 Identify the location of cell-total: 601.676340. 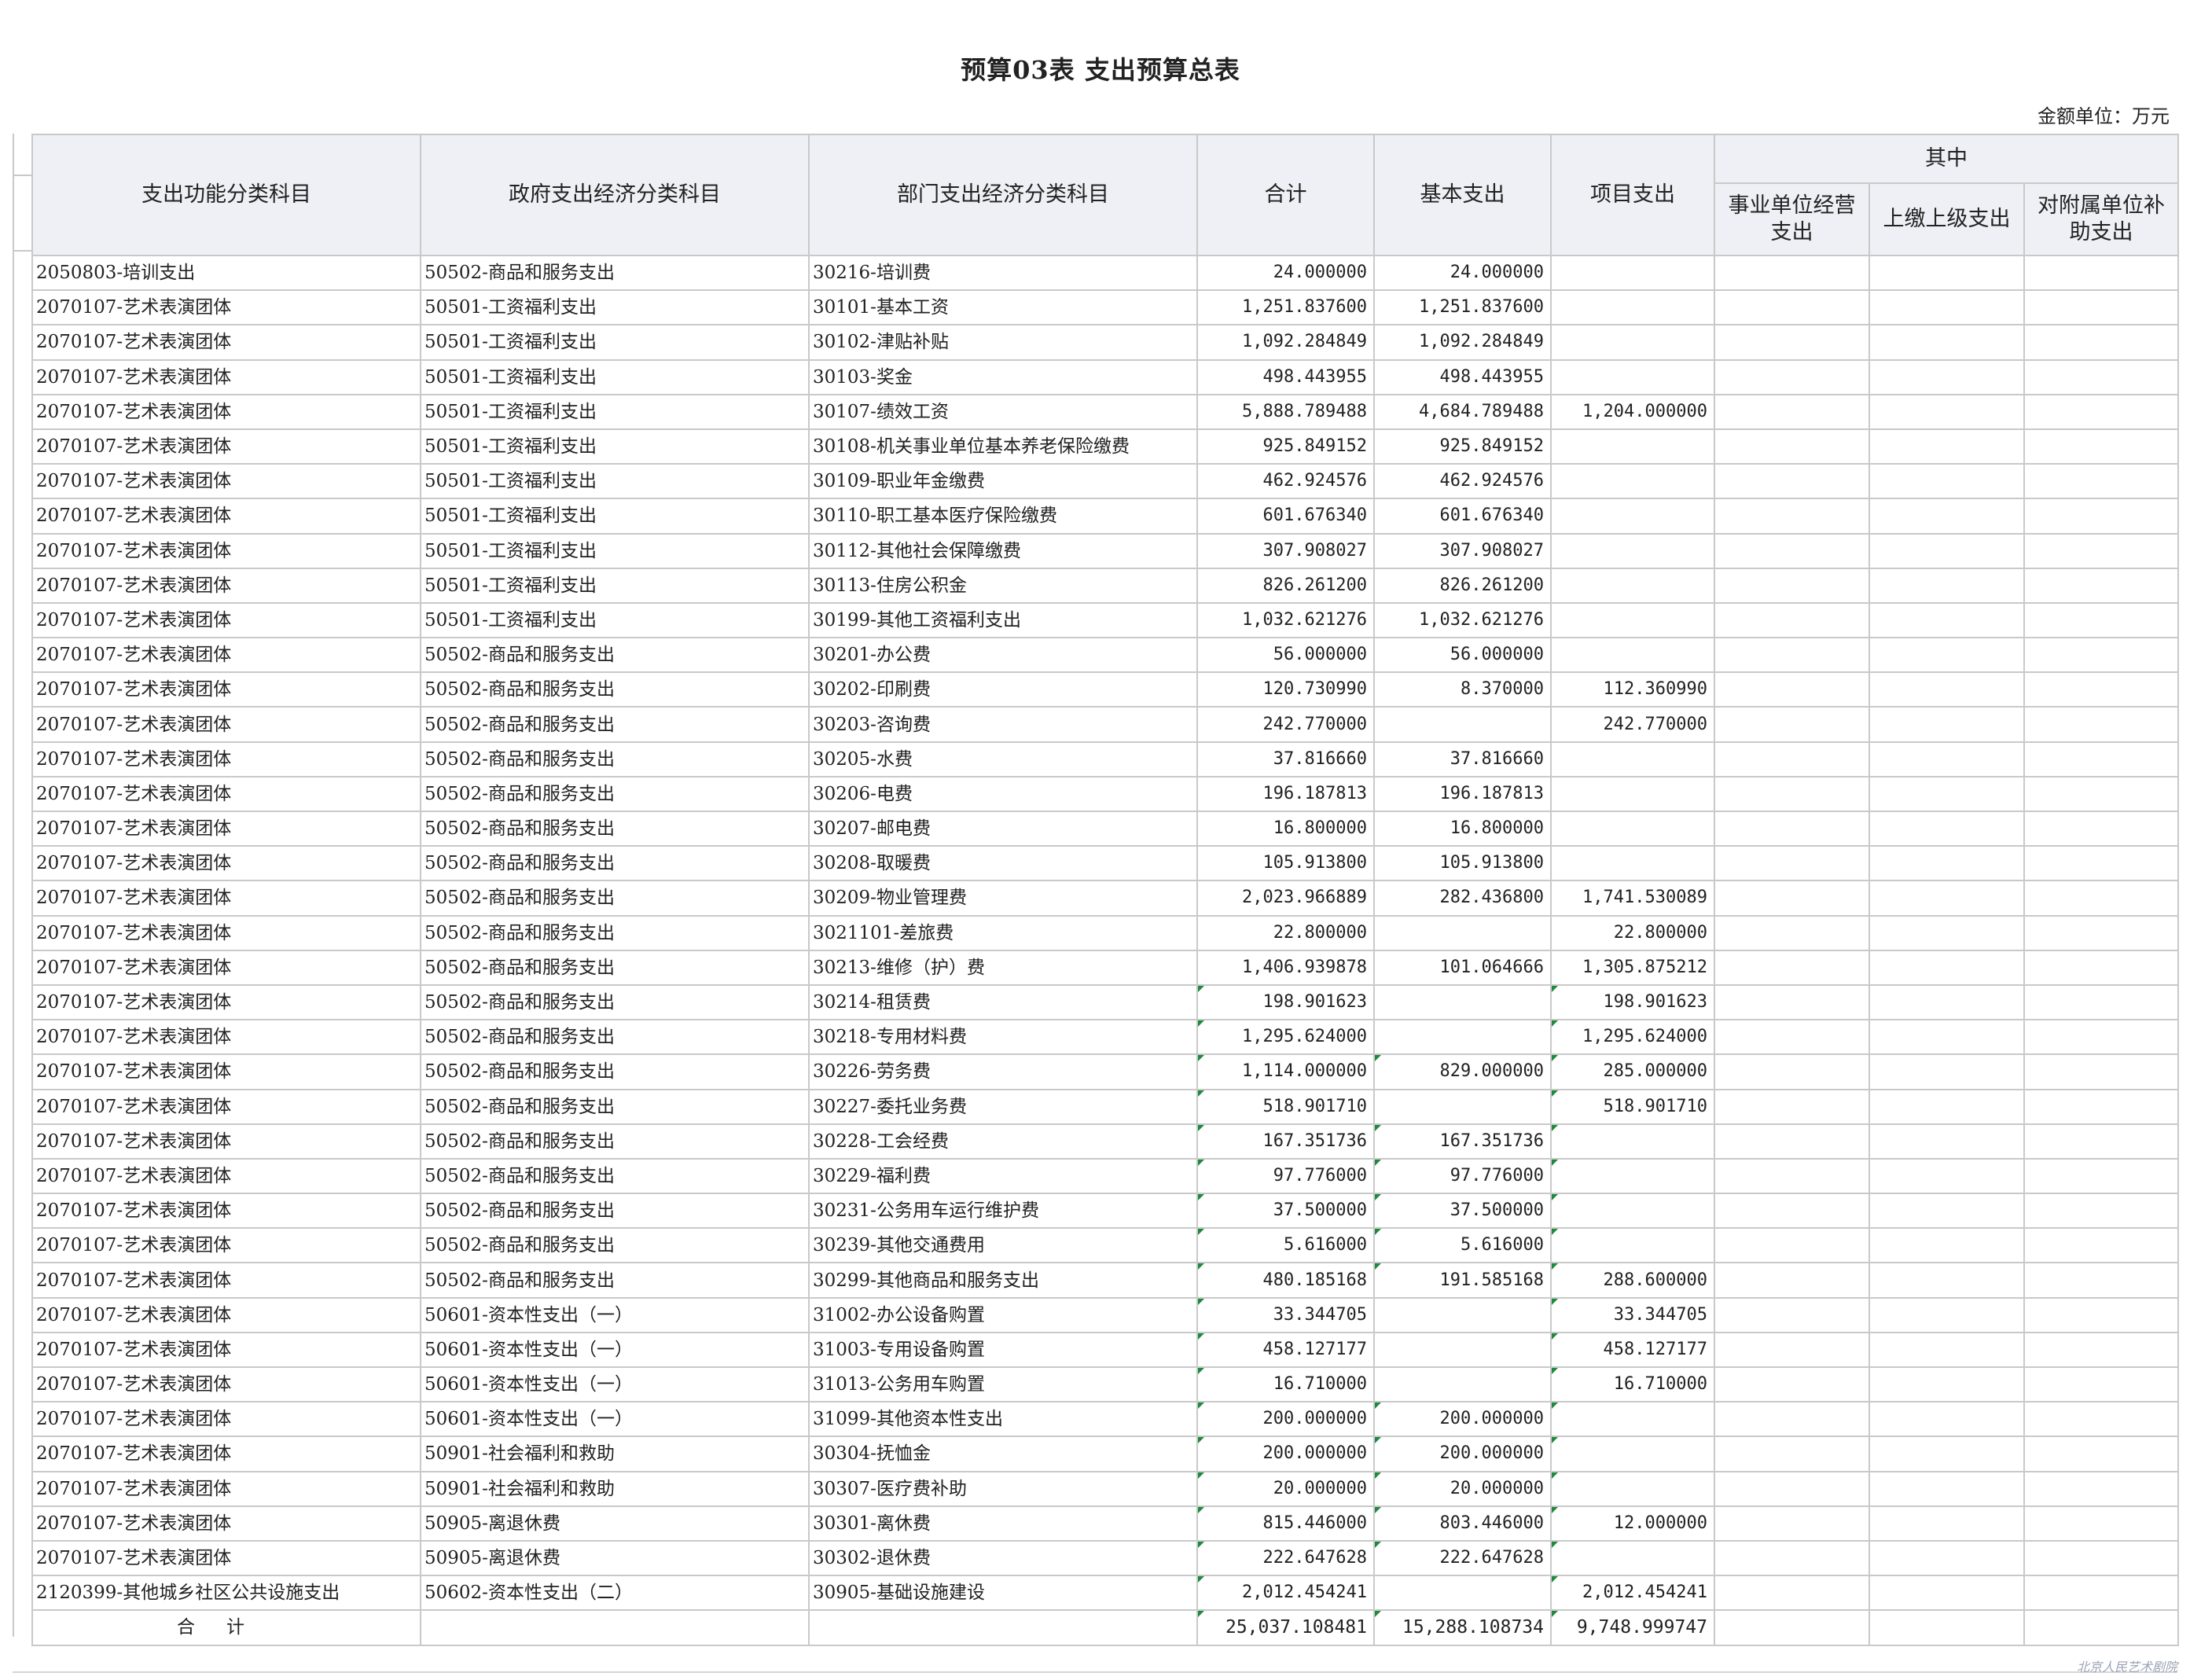
(1285, 516).